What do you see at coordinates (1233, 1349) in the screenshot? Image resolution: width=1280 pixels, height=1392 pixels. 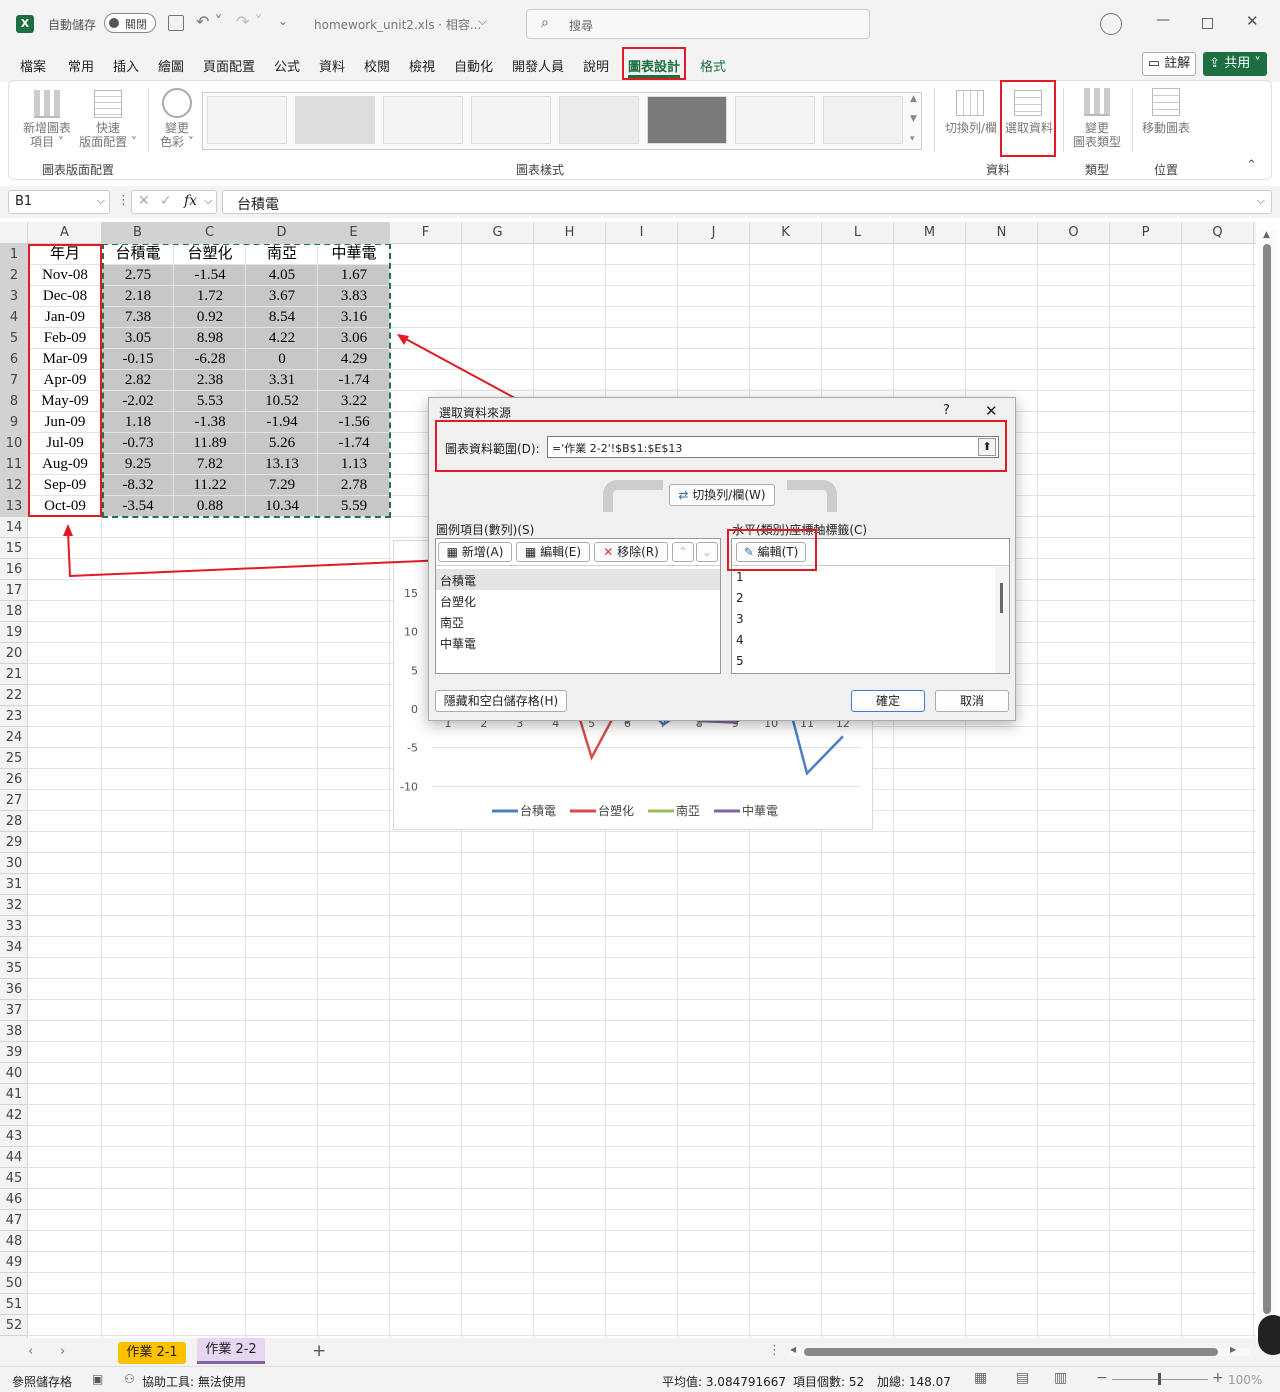 I see `scroll-right-icon: ▶` at bounding box center [1233, 1349].